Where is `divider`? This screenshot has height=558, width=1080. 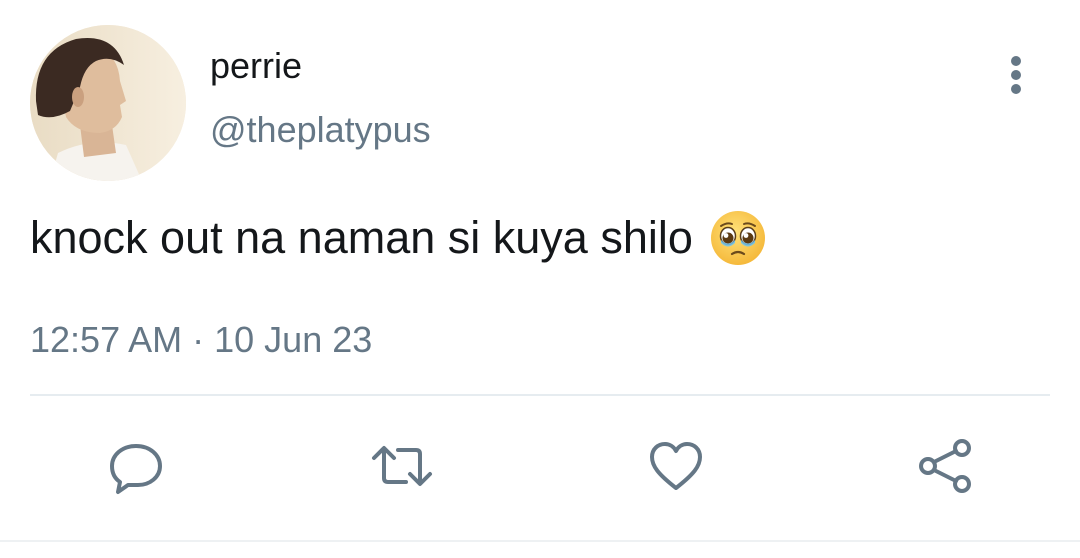
divider is located at coordinates (540, 395).